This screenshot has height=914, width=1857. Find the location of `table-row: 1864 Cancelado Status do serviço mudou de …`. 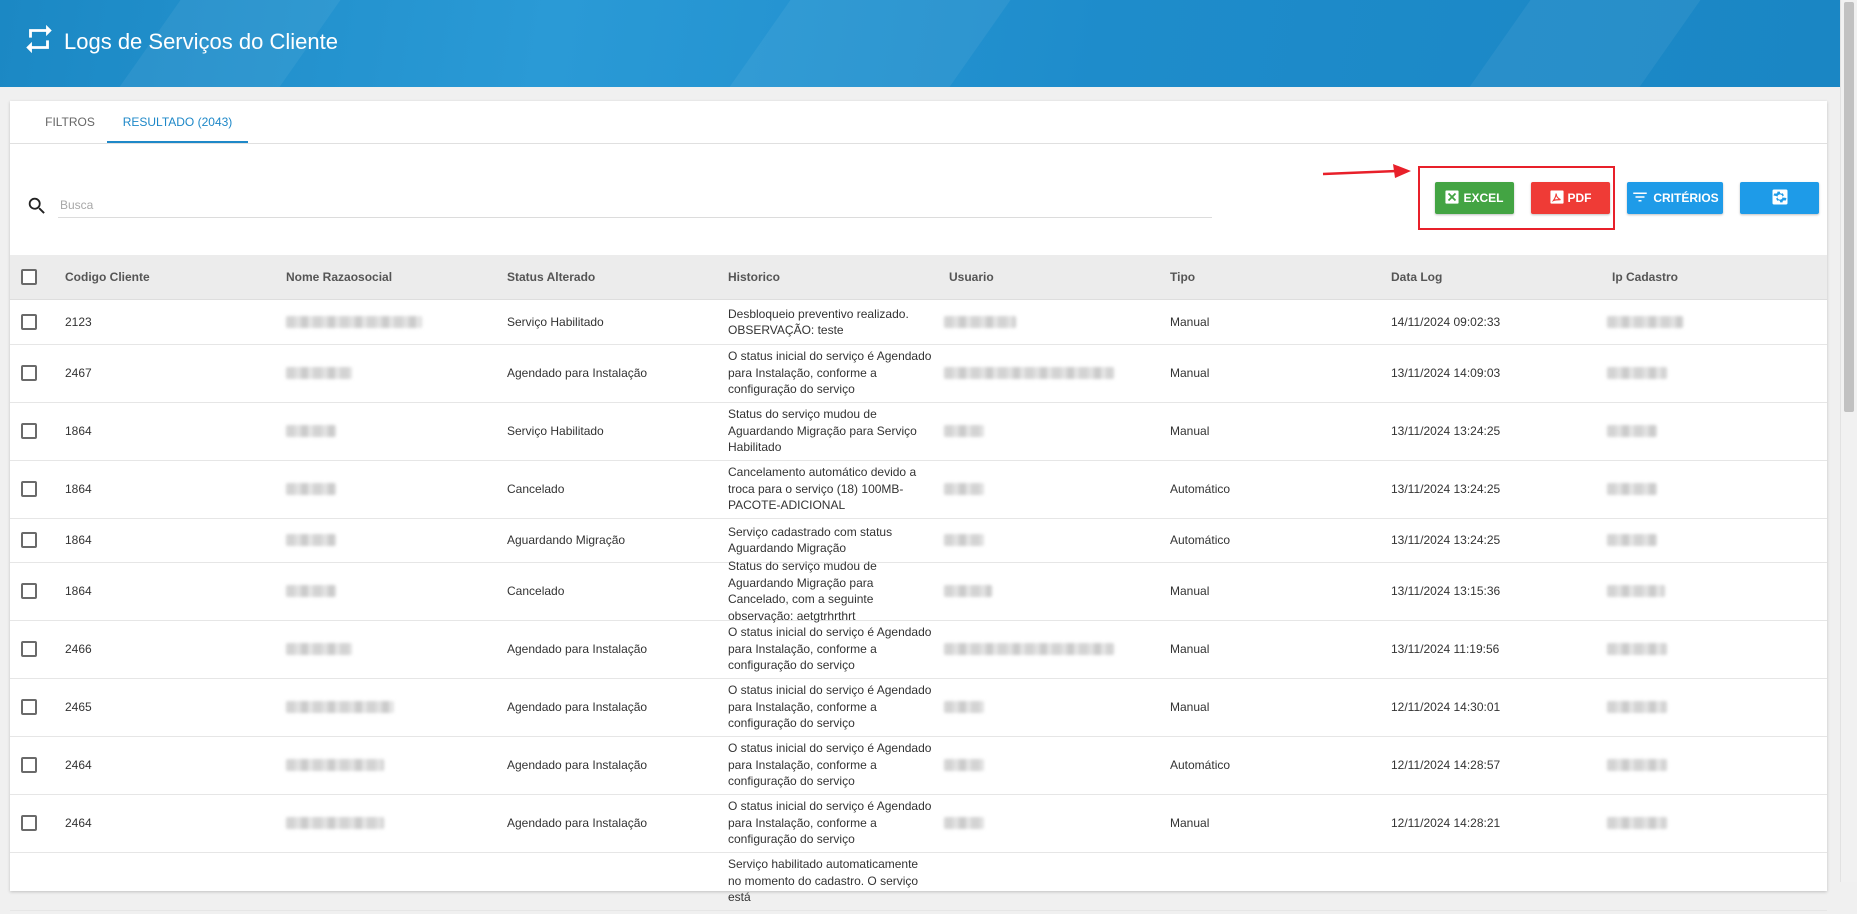

table-row: 1864 Cancelado Status do serviço mudou de … is located at coordinates (918, 591).